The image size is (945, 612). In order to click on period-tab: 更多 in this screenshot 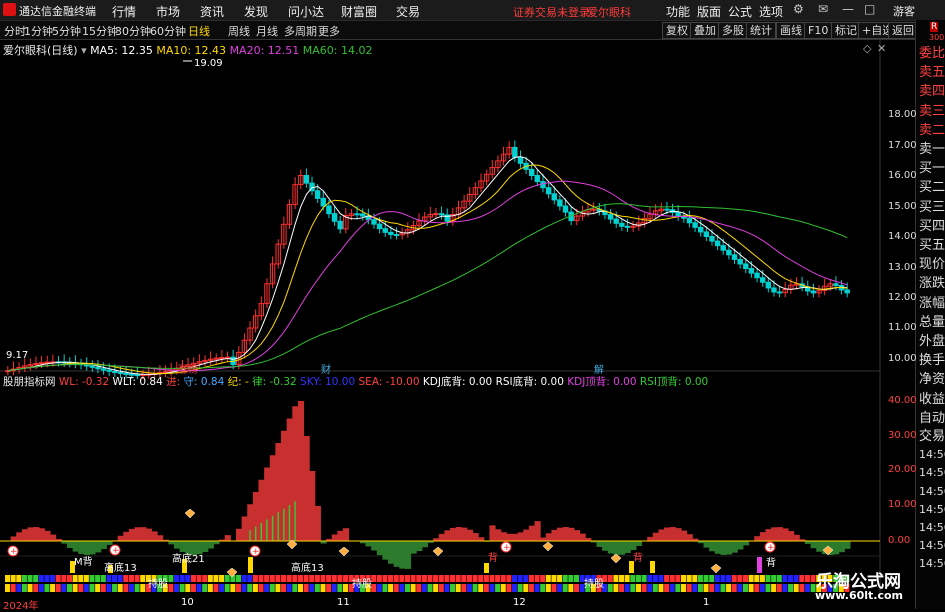, I will do `click(329, 31)`.